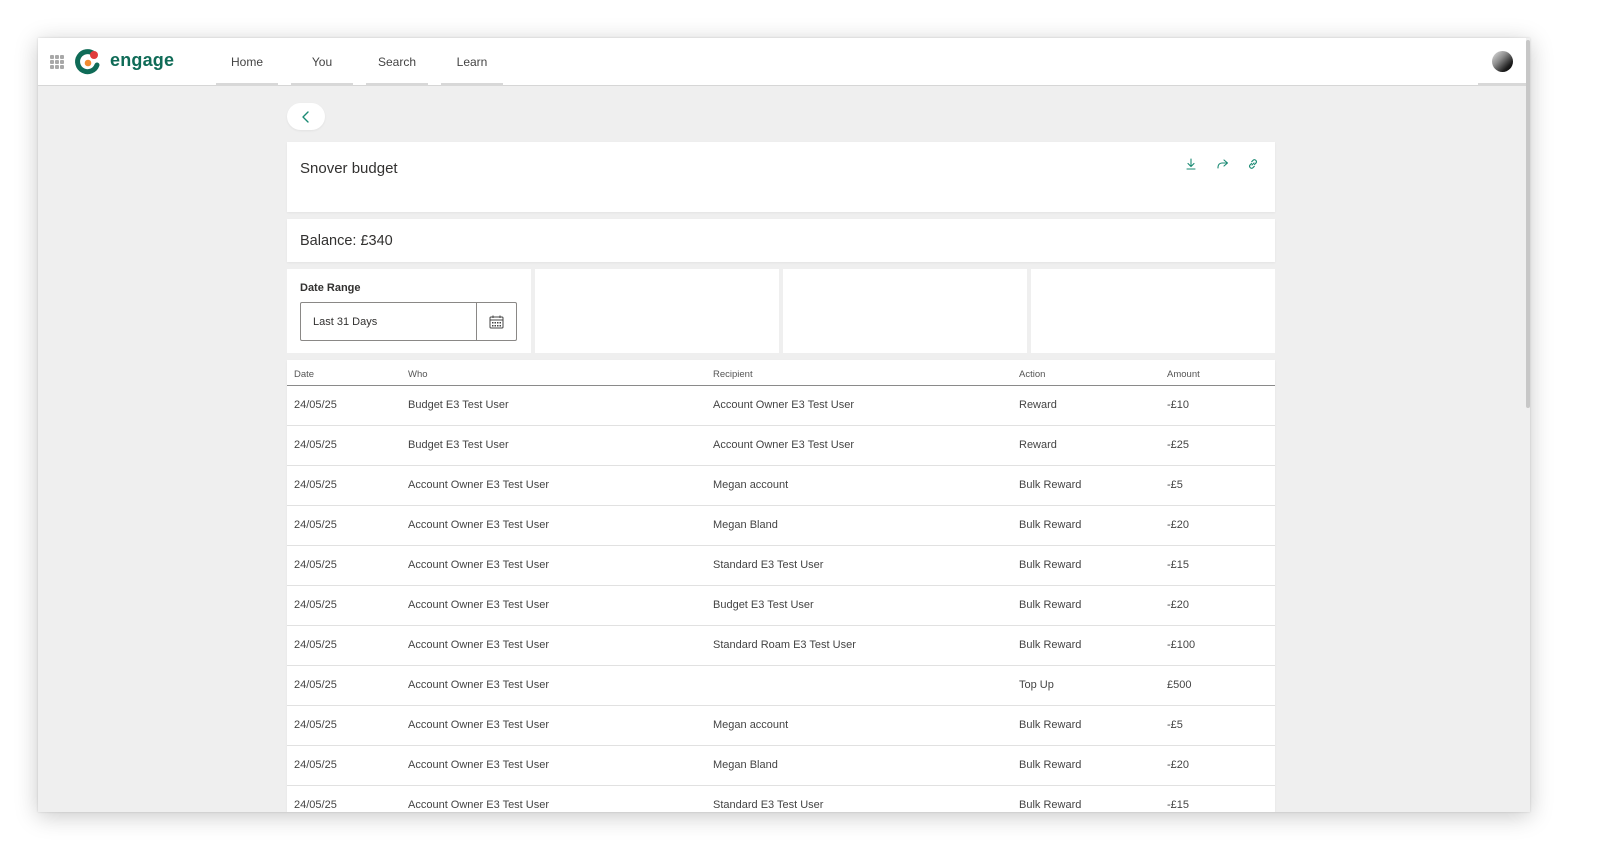  I want to click on balance-card: Balance: £340, so click(781, 240).